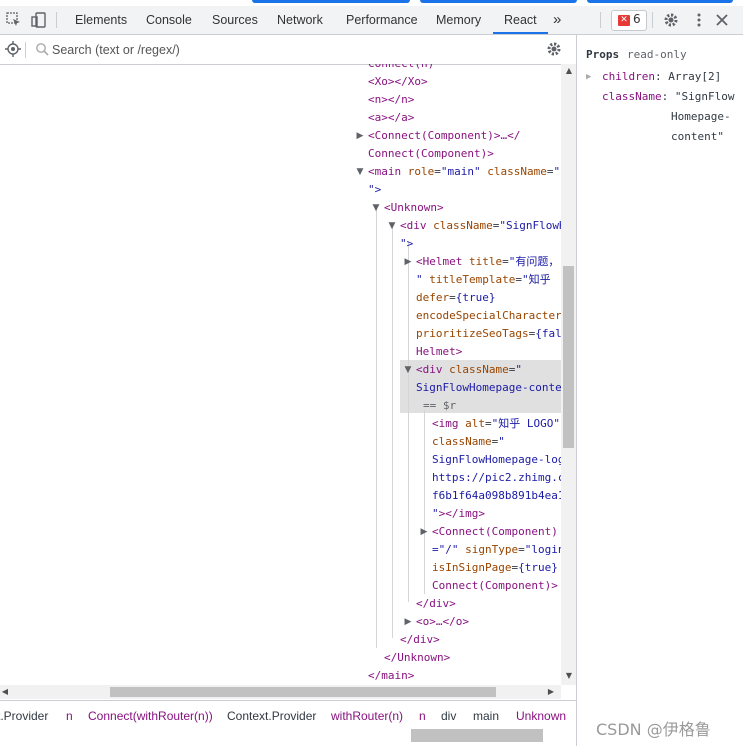 This screenshot has height=746, width=743. I want to click on more-tabs-button: », so click(557, 20).